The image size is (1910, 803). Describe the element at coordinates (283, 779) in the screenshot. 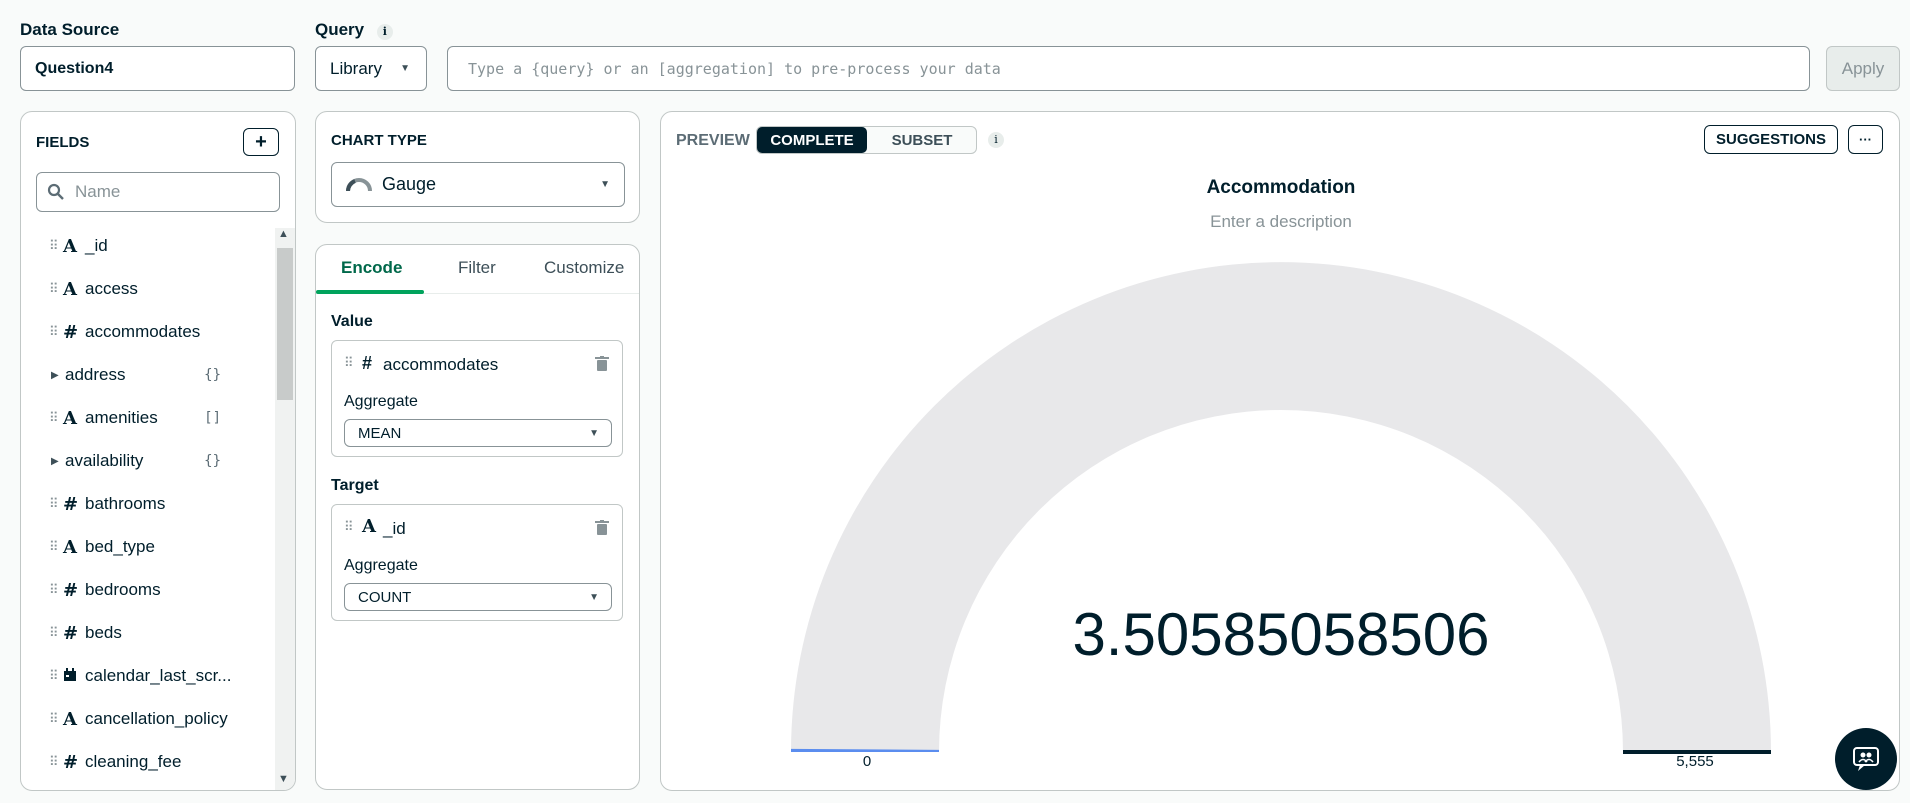

I see `scroll-down-icon: ▼` at that location.